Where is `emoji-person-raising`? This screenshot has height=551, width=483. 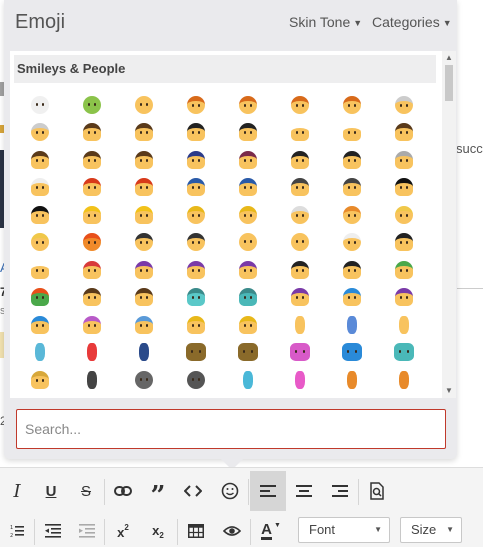 emoji-person-raising is located at coordinates (40, 325).